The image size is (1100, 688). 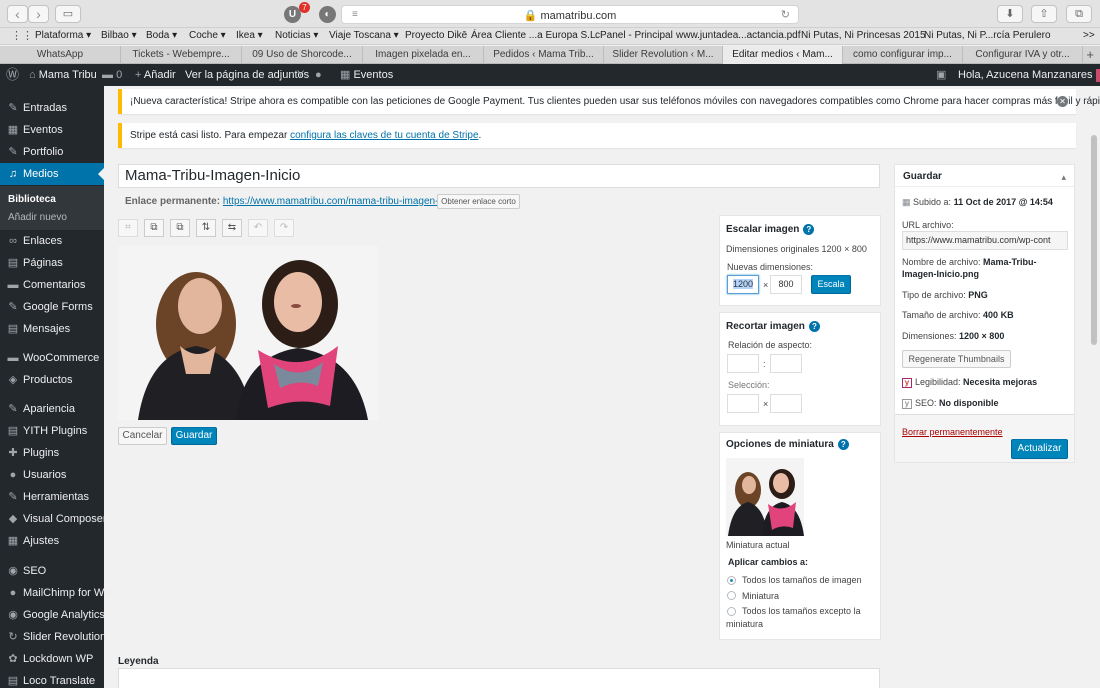 What do you see at coordinates (436, 35) in the screenshot?
I see `bookmark-item: Proyecto Dikē` at bounding box center [436, 35].